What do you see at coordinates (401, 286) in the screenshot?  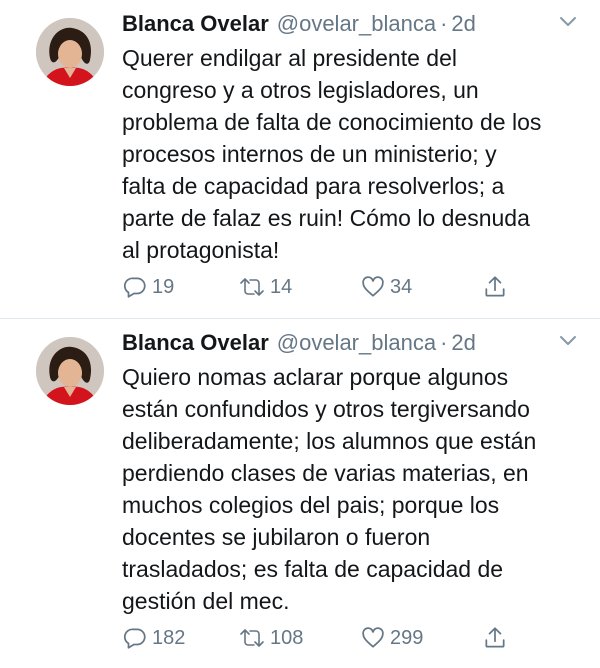 I see `like-count: 34` at bounding box center [401, 286].